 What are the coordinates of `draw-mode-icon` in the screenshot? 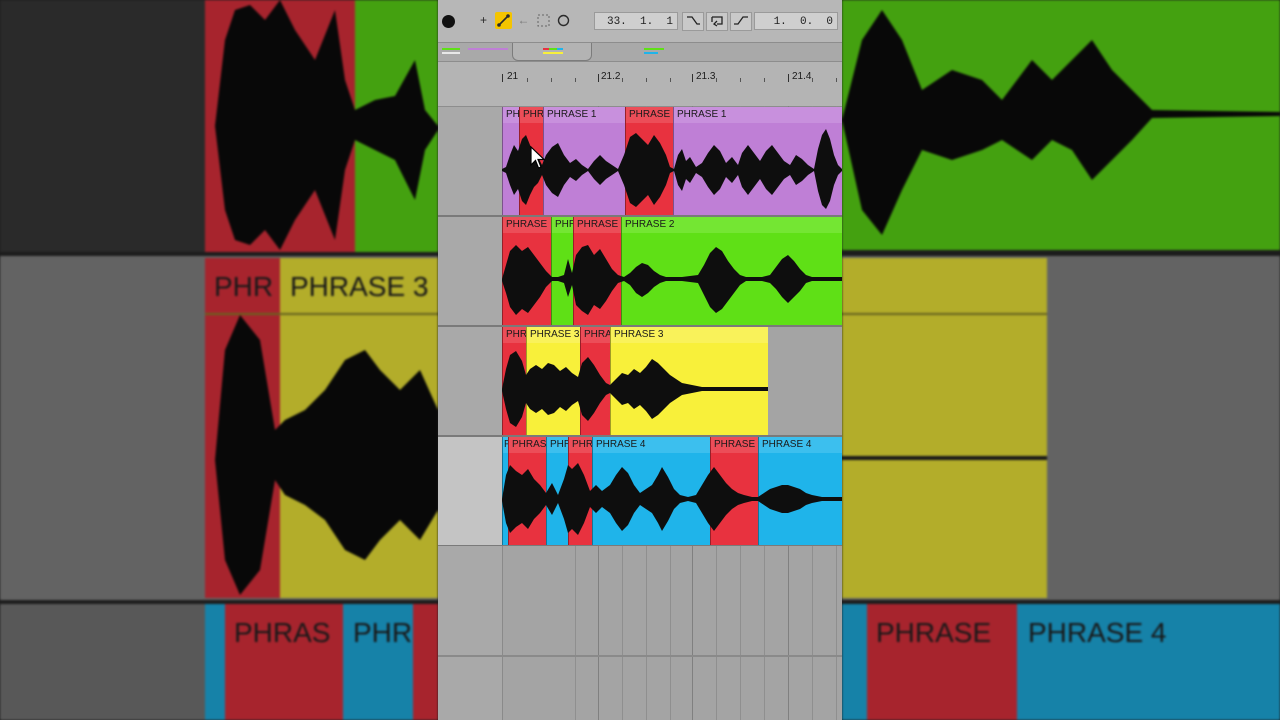 It's located at (503, 20).